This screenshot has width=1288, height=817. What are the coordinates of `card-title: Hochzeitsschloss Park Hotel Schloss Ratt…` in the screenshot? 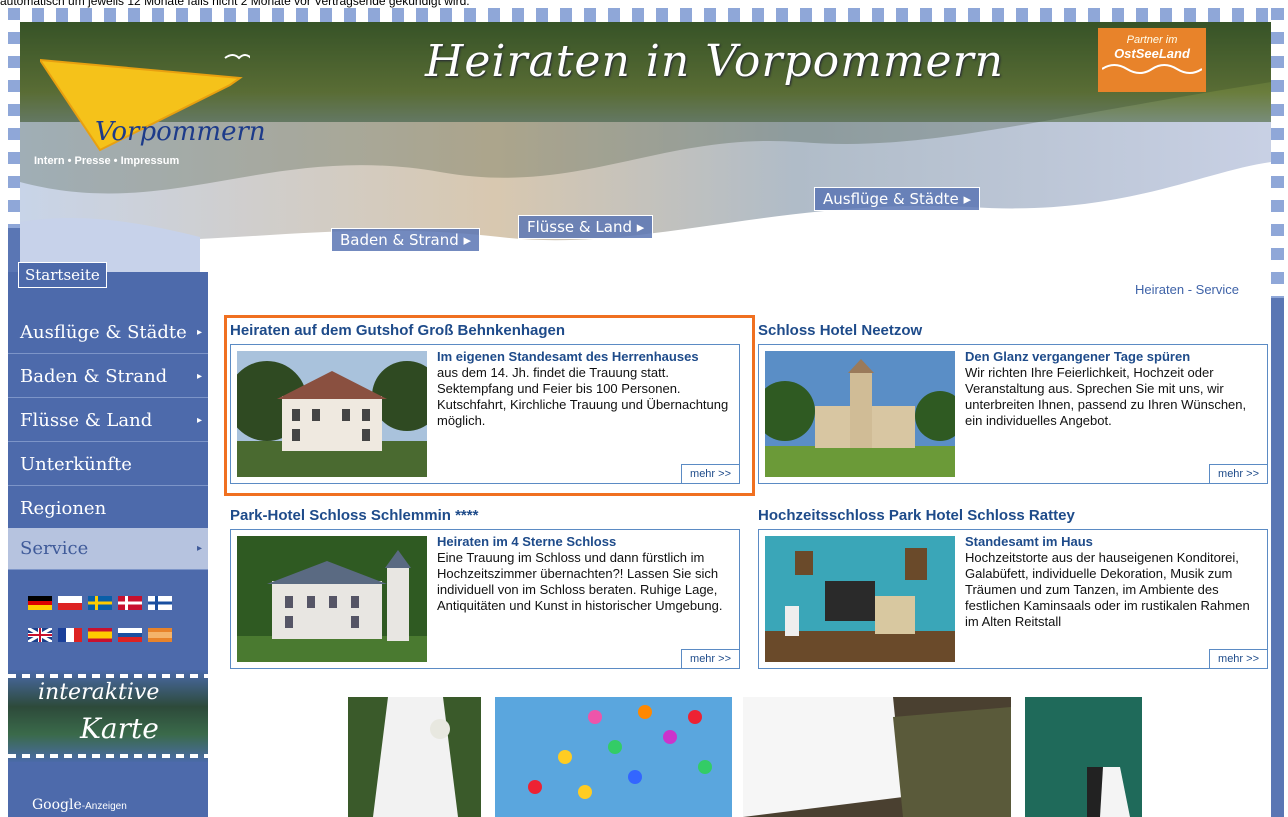 It's located at (916, 515).